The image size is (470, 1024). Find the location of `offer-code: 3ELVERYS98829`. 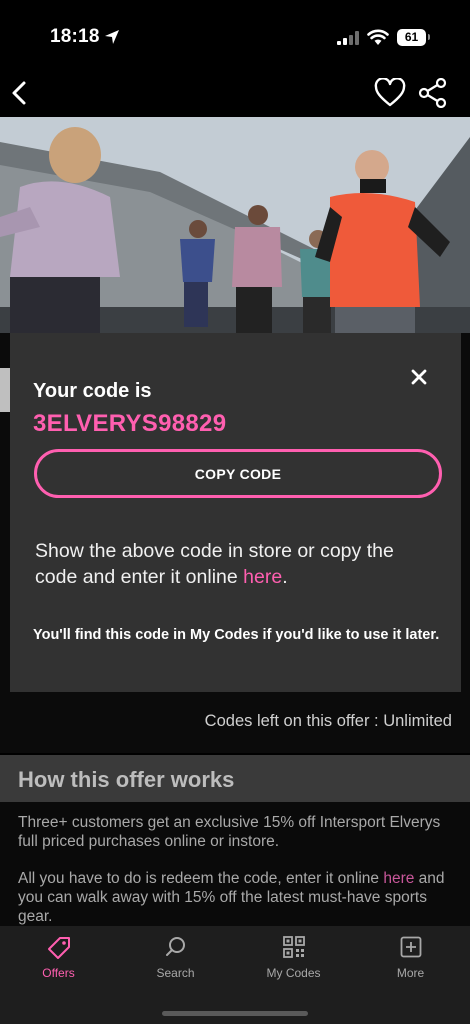

offer-code: 3ELVERYS98829 is located at coordinates (130, 423).